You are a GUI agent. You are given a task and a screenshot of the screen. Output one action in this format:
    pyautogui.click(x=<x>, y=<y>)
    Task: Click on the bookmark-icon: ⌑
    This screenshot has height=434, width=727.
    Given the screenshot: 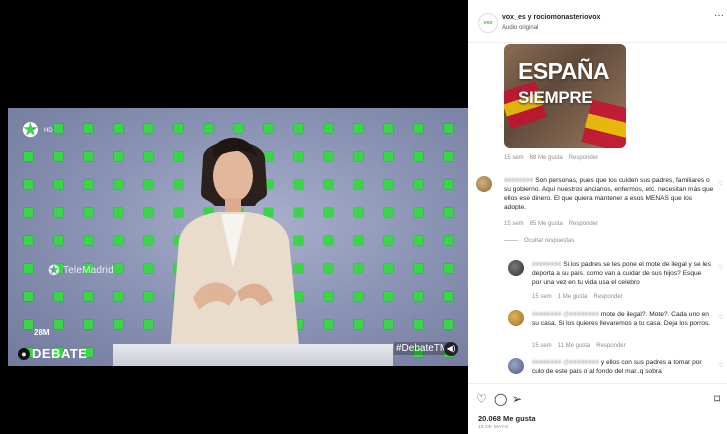 What is the action you would take?
    pyautogui.click(x=717, y=399)
    